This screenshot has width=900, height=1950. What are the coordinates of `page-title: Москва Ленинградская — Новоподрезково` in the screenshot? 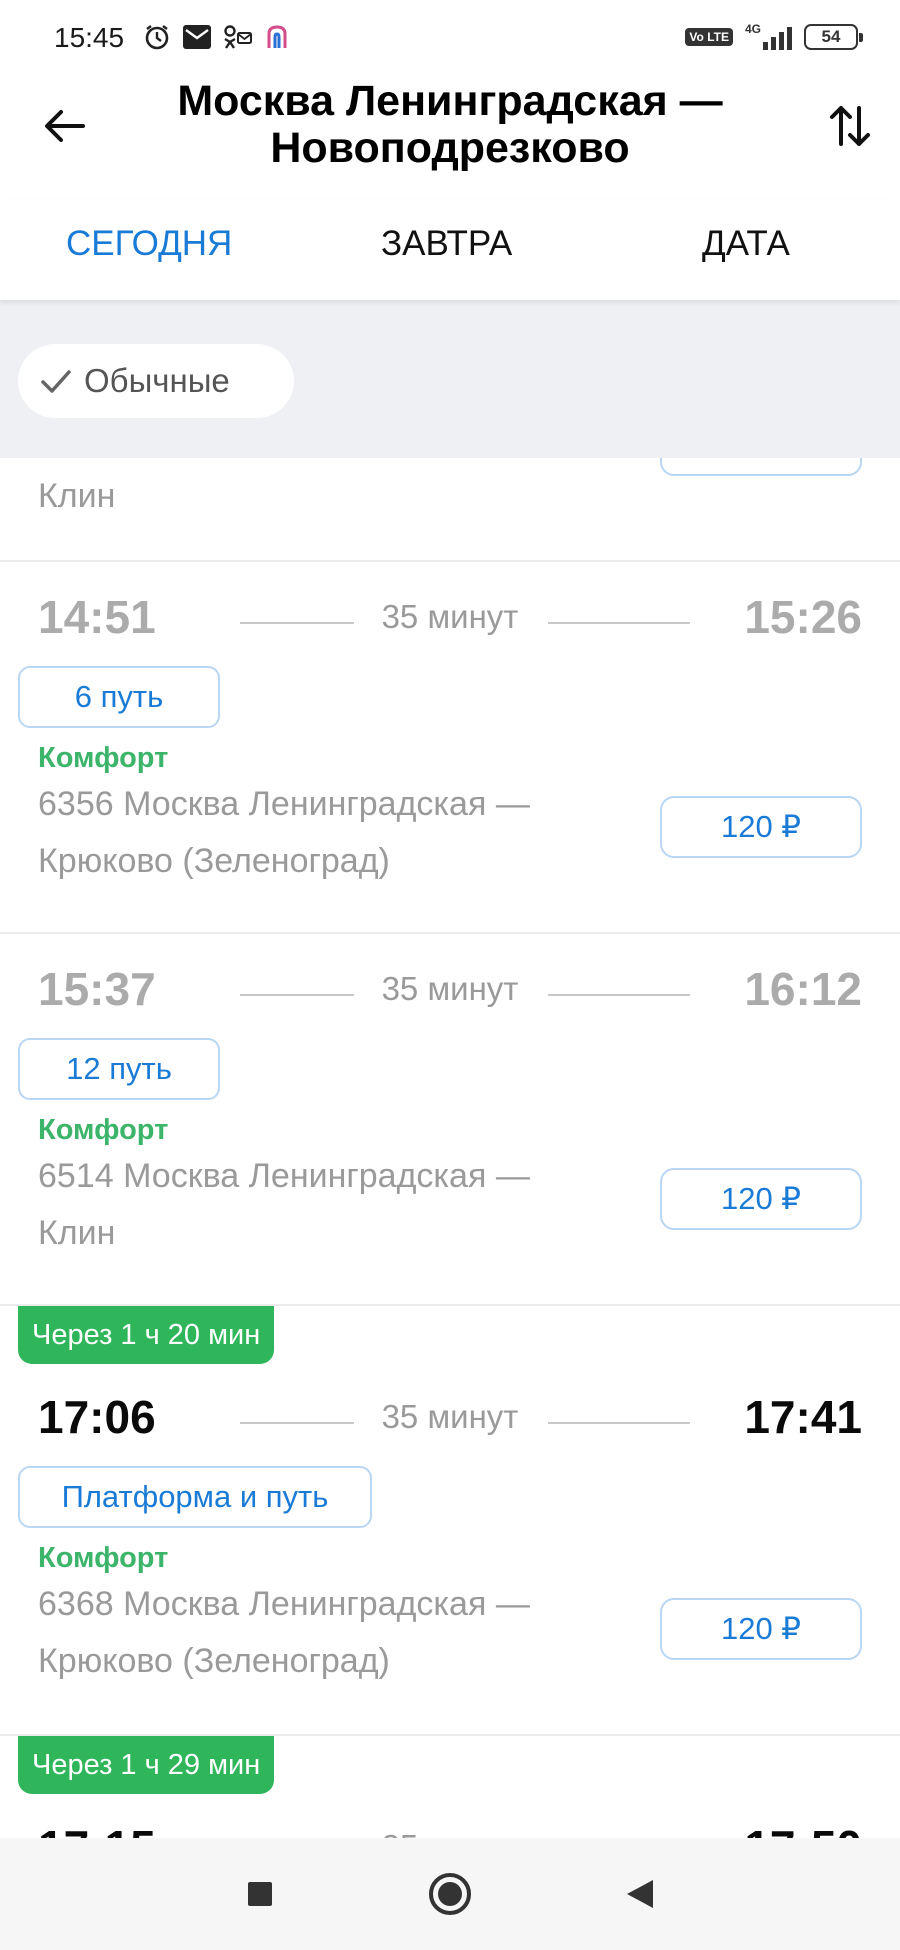 It's located at (450, 125).